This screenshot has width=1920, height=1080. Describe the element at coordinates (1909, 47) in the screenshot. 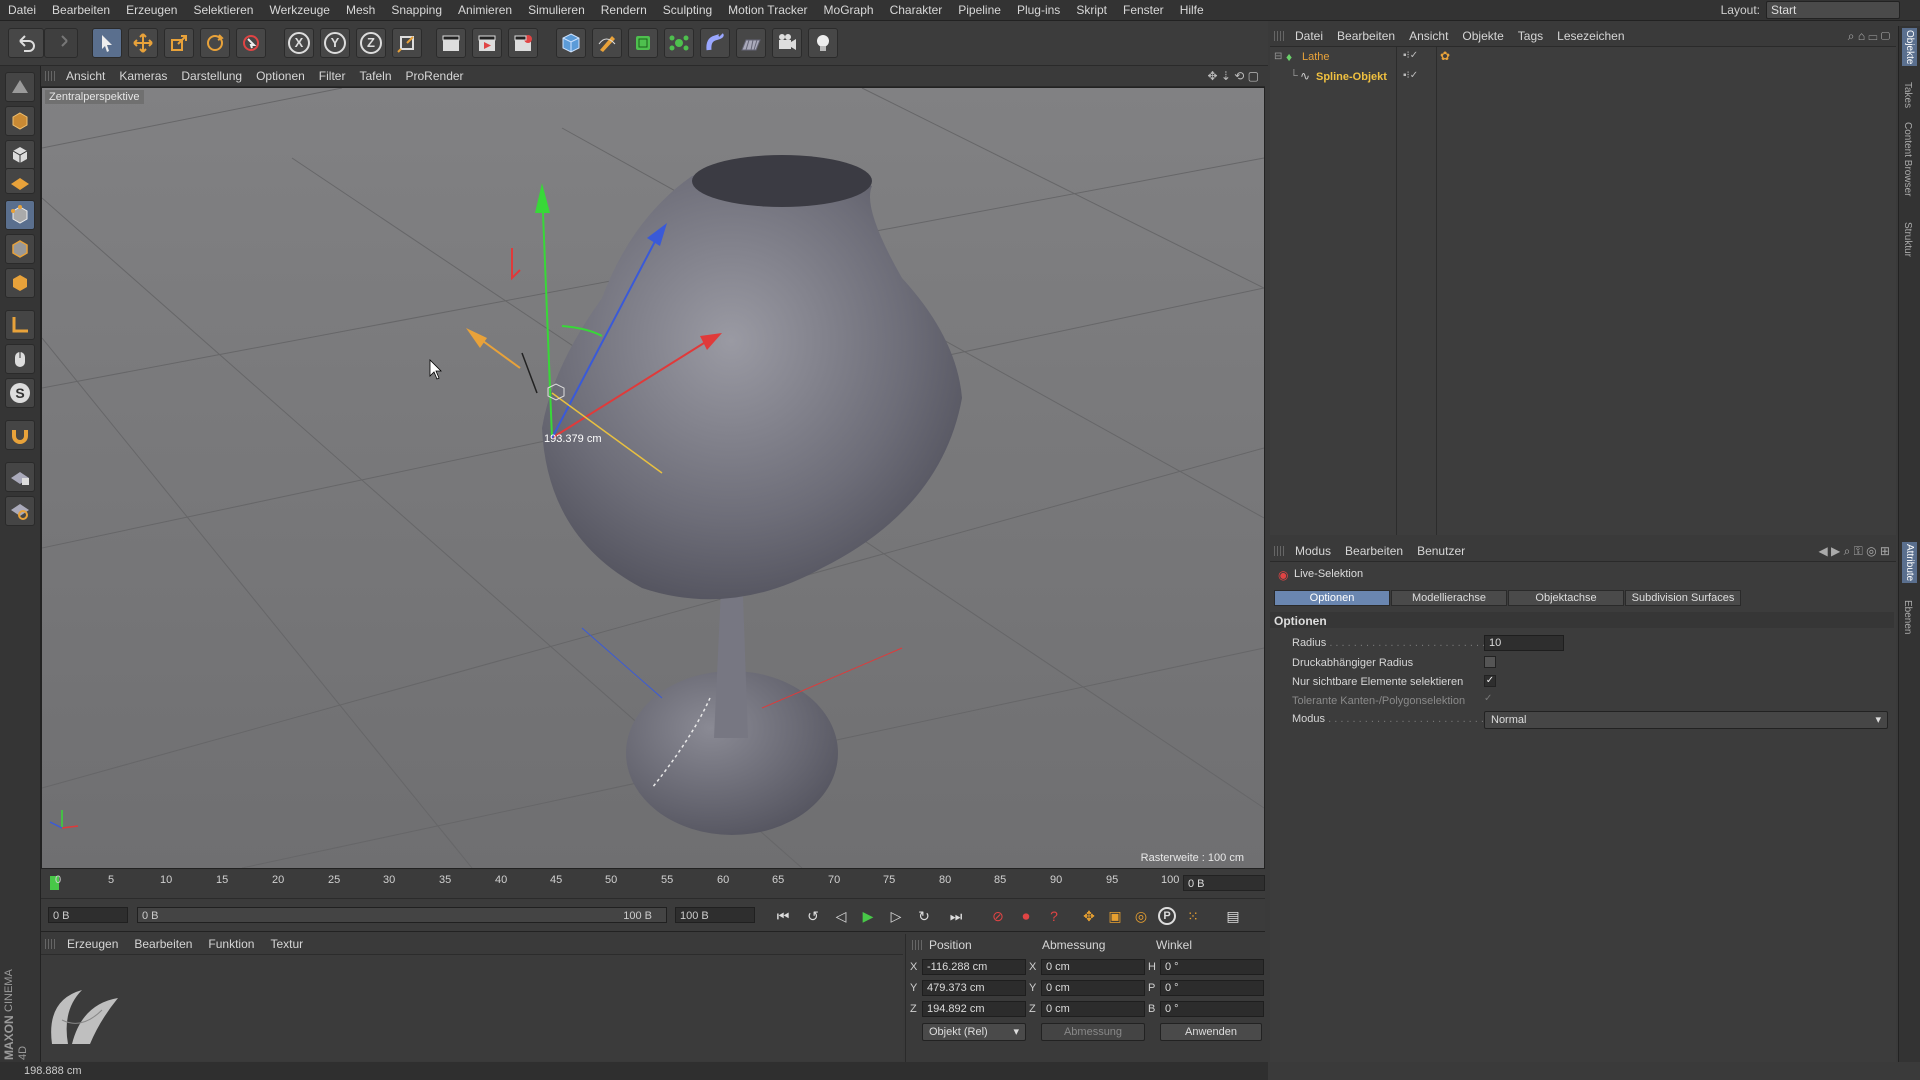

I see `side-tab-objekte: Objekte` at that location.